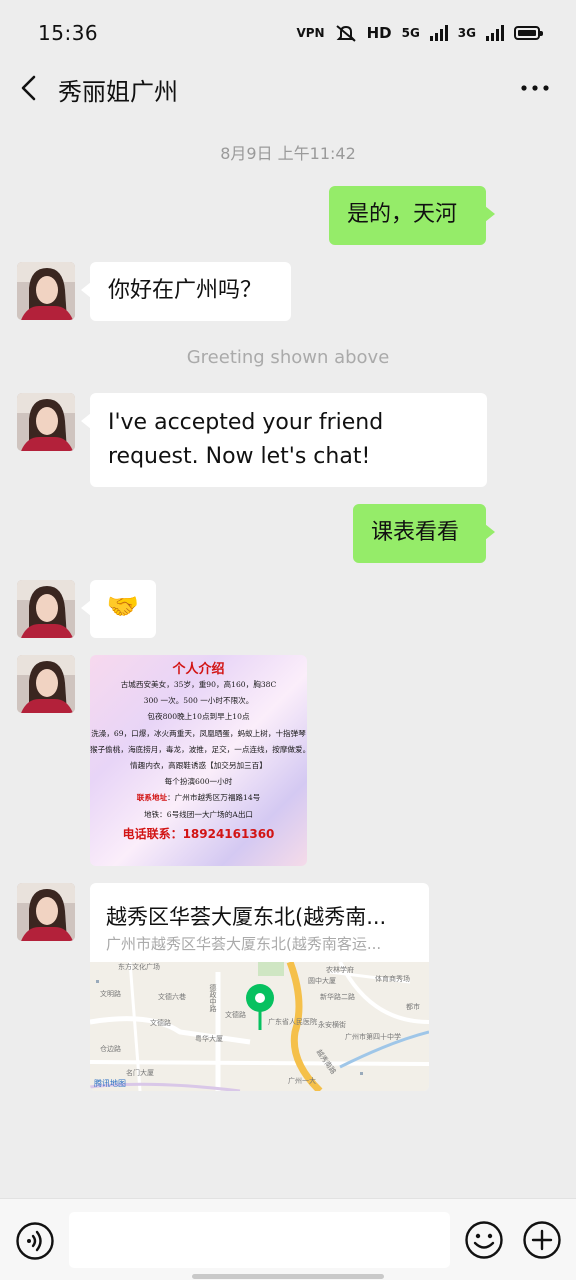  I want to click on map-label: 农林学府, so click(340, 970).